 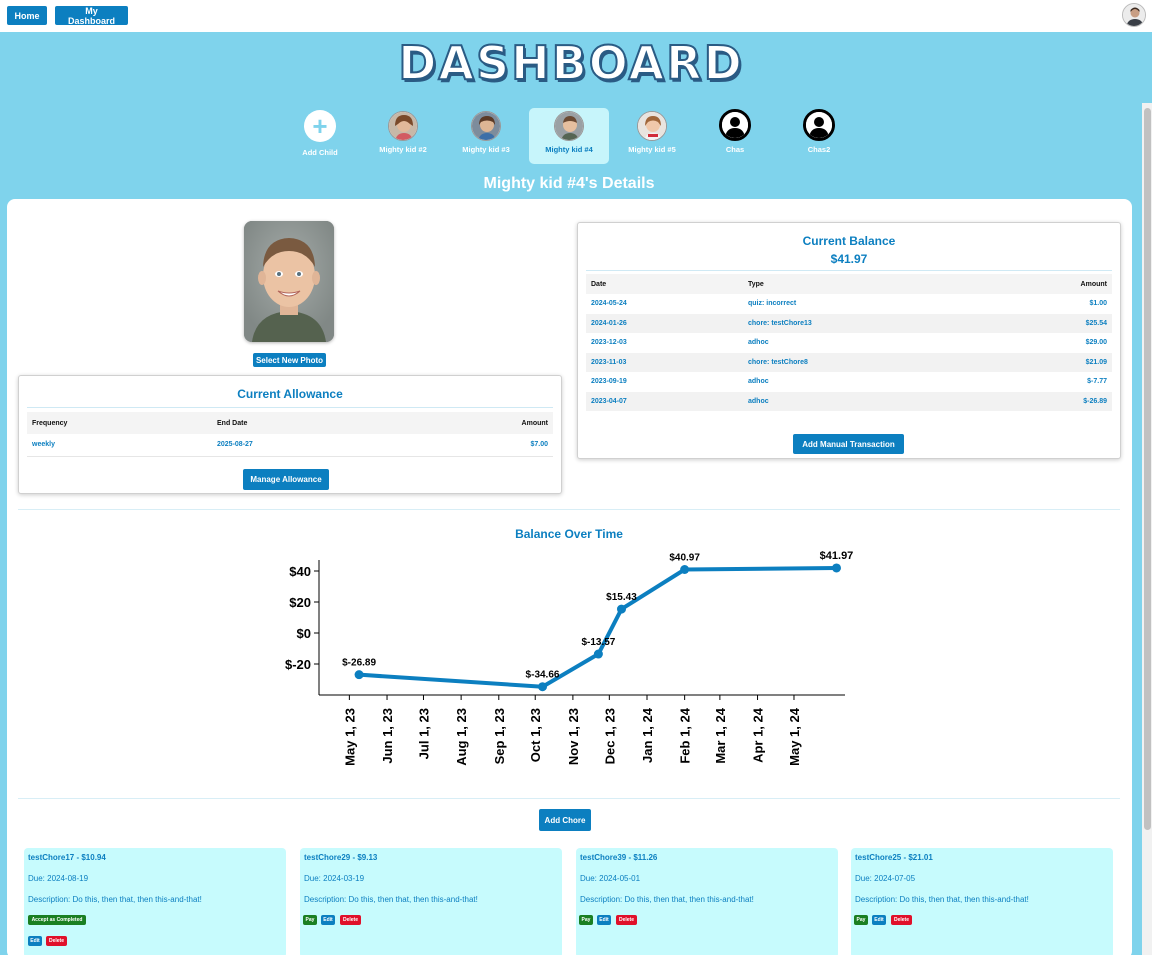 I want to click on chore-due-date: Due: 2024-05-01, so click(x=610, y=878).